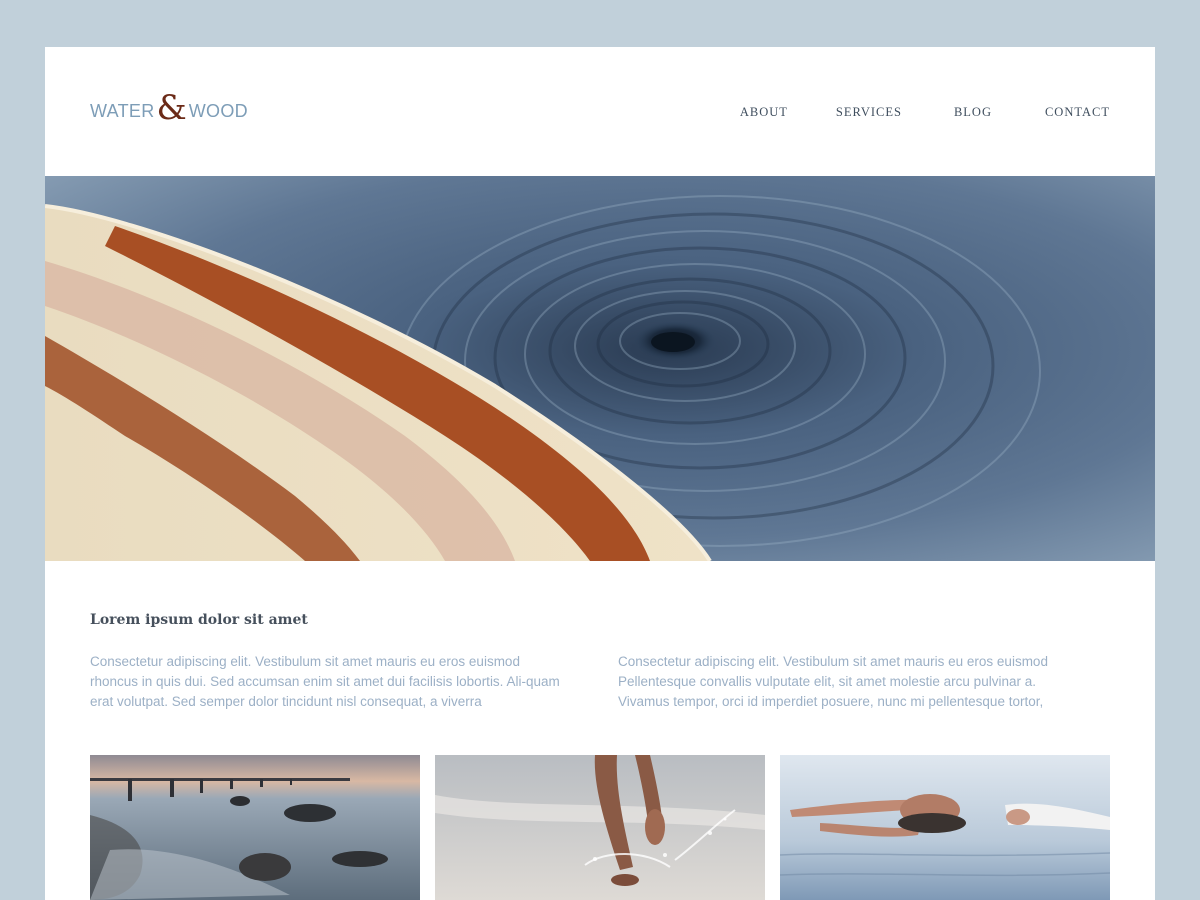 The image size is (1200, 900). What do you see at coordinates (218, 110) in the screenshot?
I see `brand-word-wood: WOOD` at bounding box center [218, 110].